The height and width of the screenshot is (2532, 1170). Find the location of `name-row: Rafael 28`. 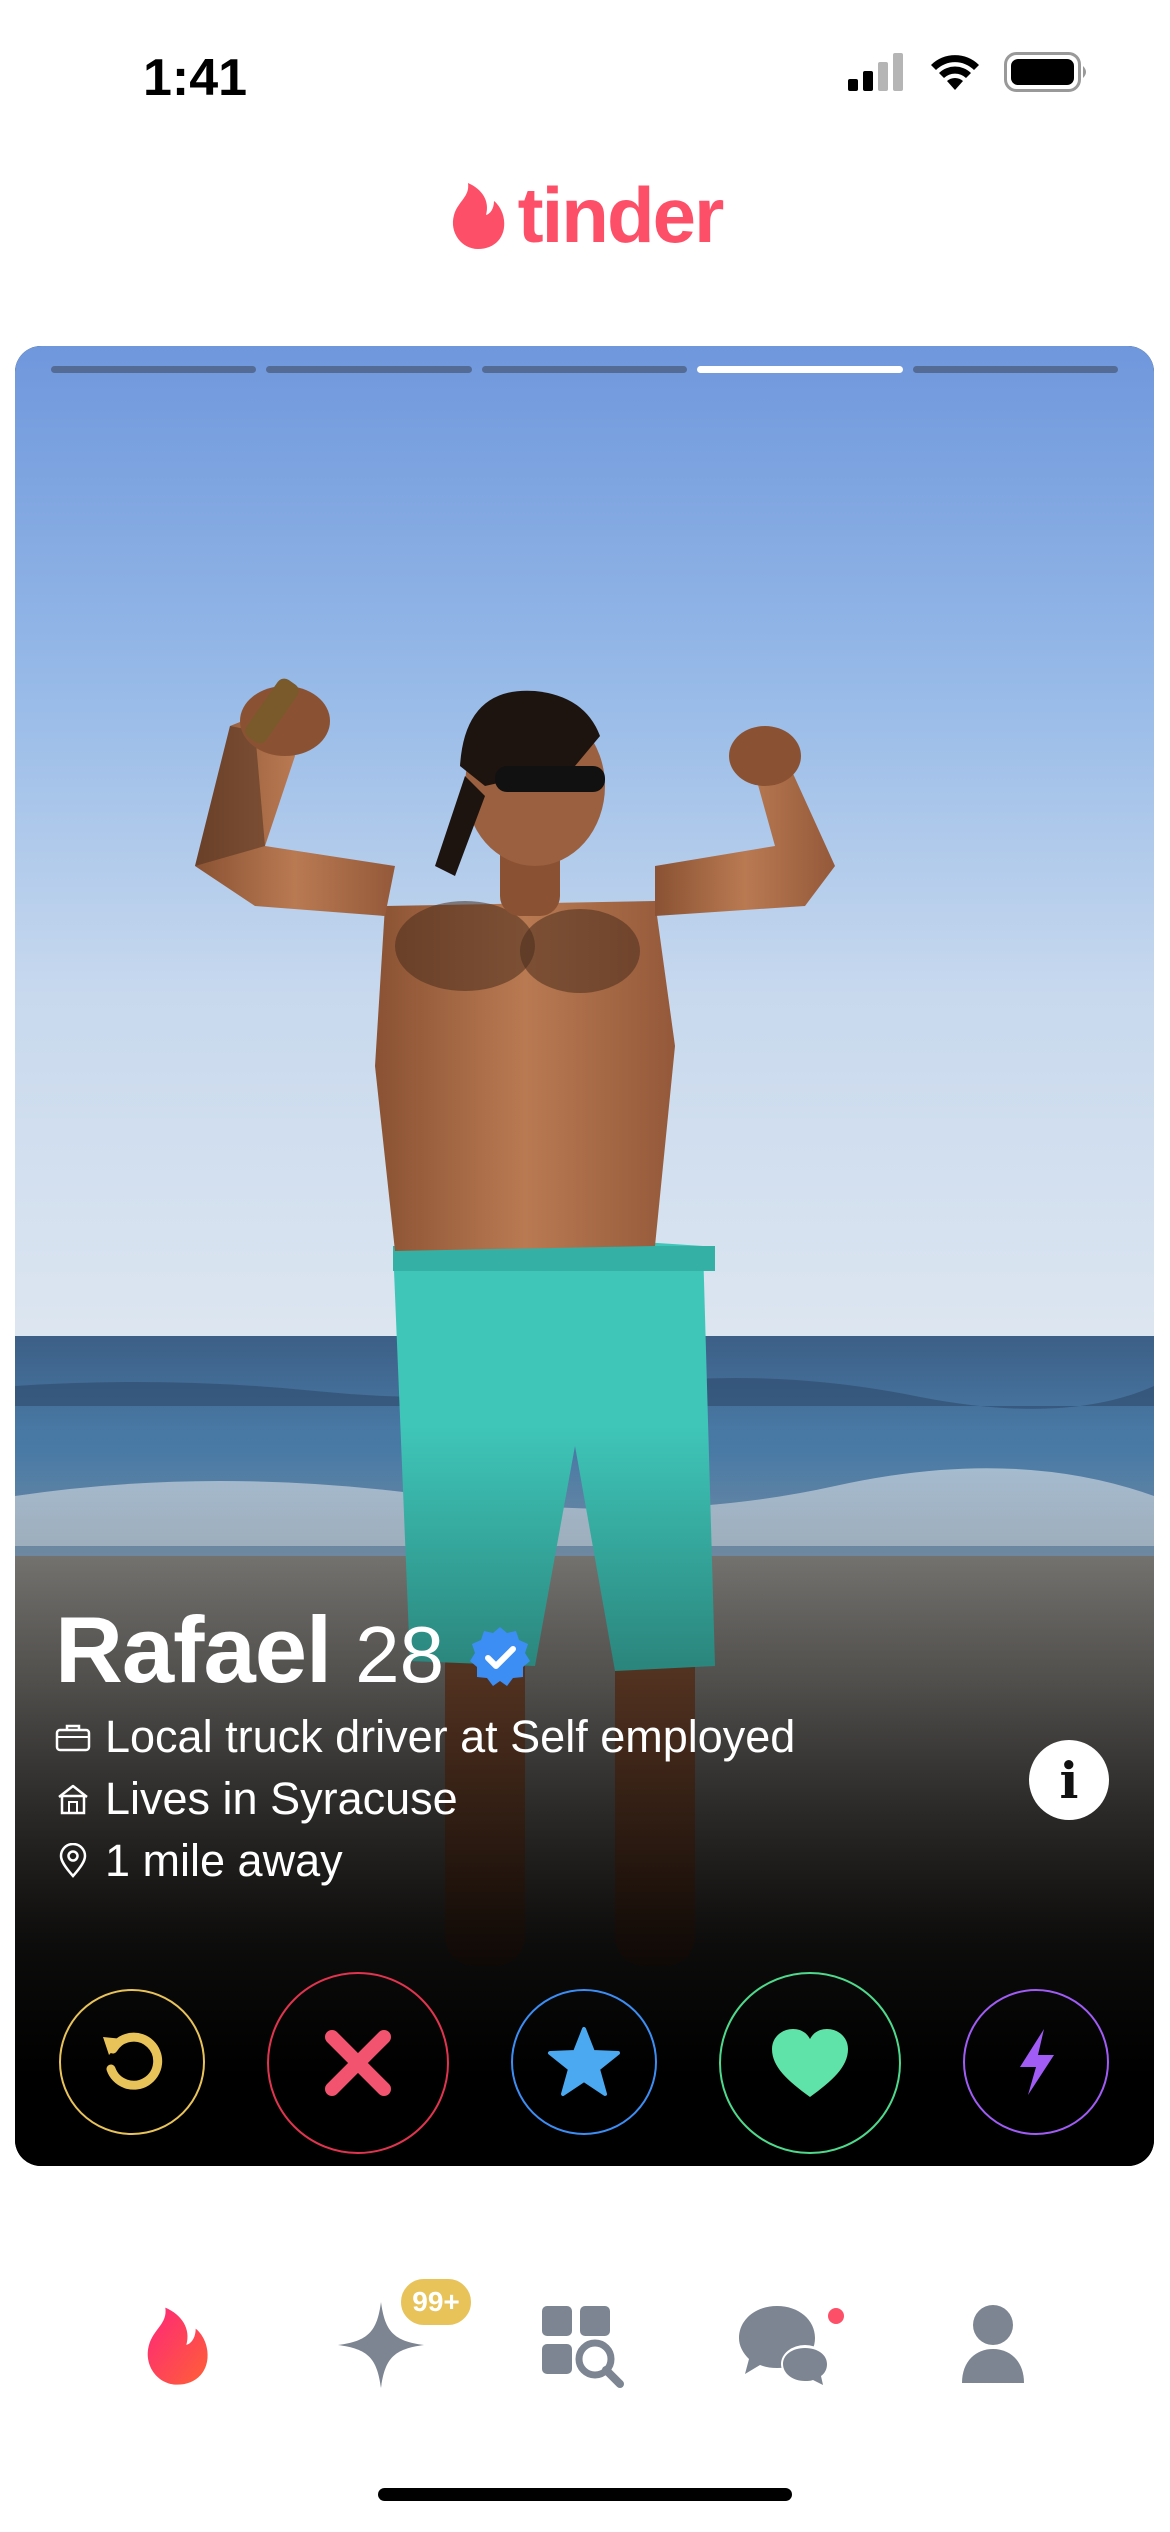

name-row: Rafael 28 is located at coordinates (555, 1651).